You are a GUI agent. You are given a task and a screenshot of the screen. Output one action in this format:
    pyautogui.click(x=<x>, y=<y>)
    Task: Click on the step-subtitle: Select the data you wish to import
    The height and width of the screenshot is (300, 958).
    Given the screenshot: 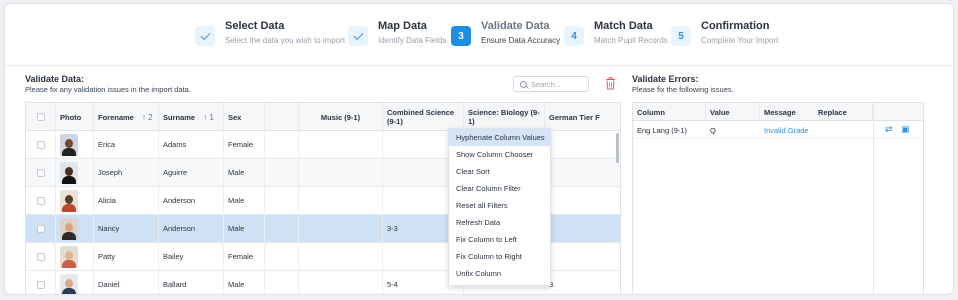 What is the action you would take?
    pyautogui.click(x=285, y=40)
    